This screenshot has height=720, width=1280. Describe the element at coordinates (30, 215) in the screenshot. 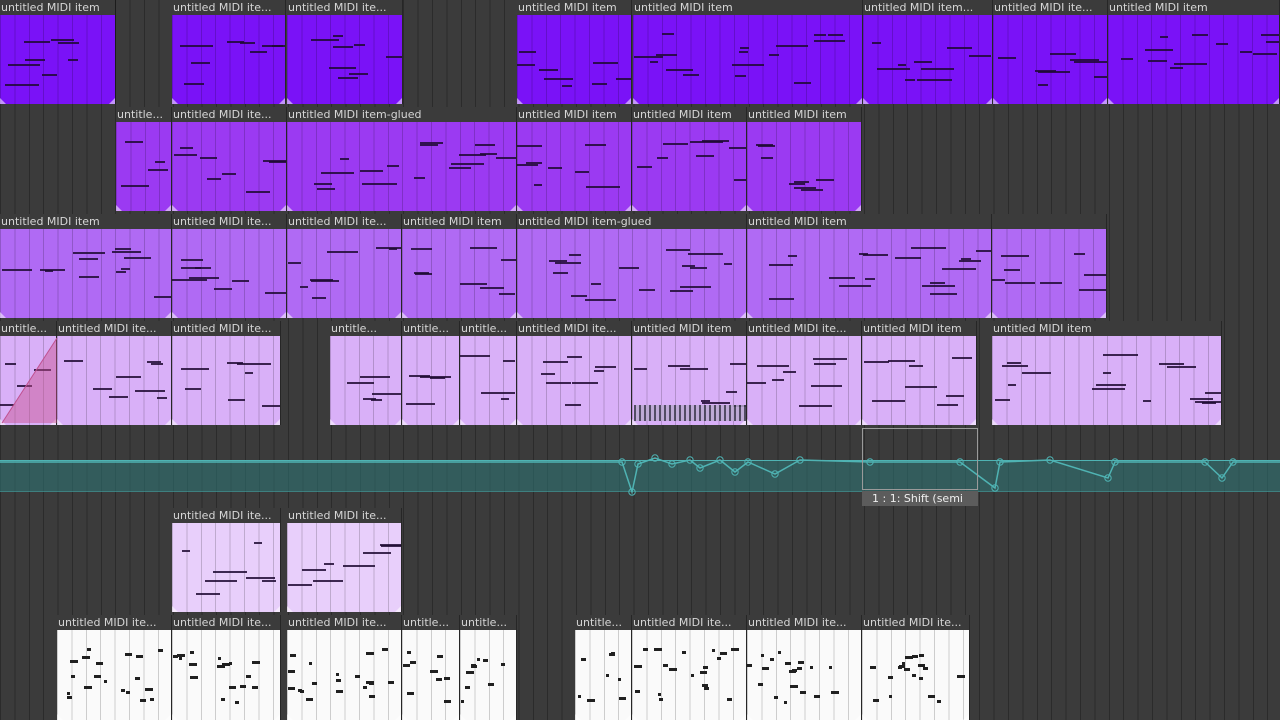

I see `fade-in-curve` at that location.